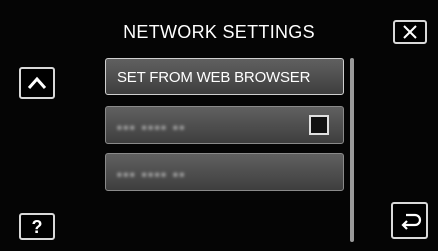  I want to click on return-arrow-icon, so click(410, 221).